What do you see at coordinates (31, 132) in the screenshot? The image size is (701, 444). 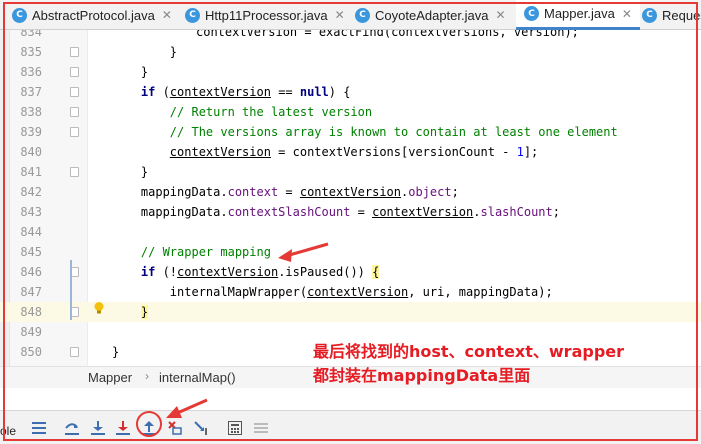 I see `line-number: 839` at bounding box center [31, 132].